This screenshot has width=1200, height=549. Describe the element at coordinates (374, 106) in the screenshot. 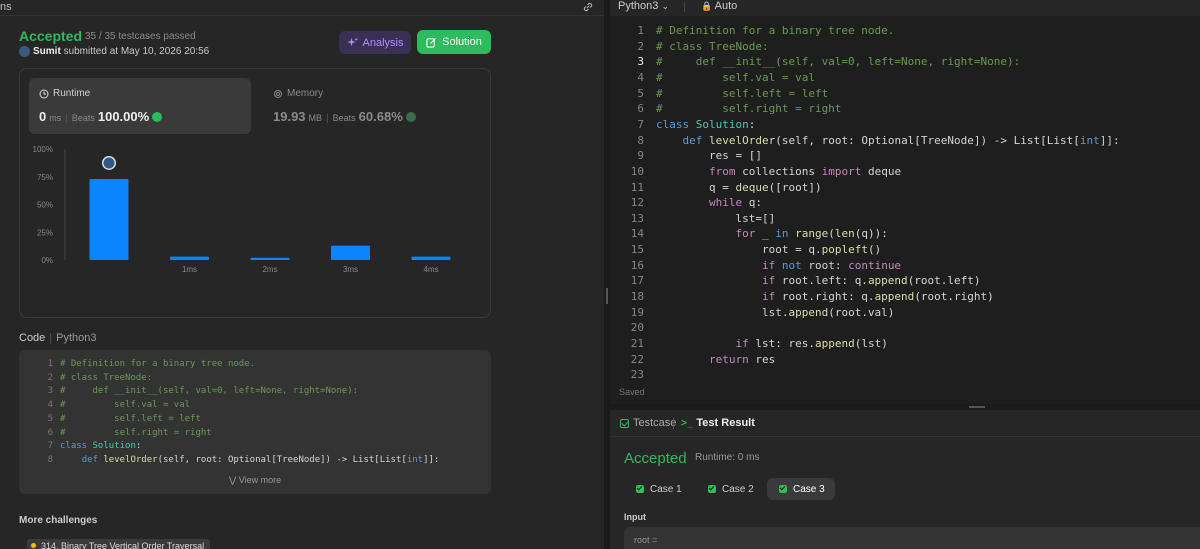

I see `memory-stat: Memory 19.93 MB | Beats 60.68%` at that location.